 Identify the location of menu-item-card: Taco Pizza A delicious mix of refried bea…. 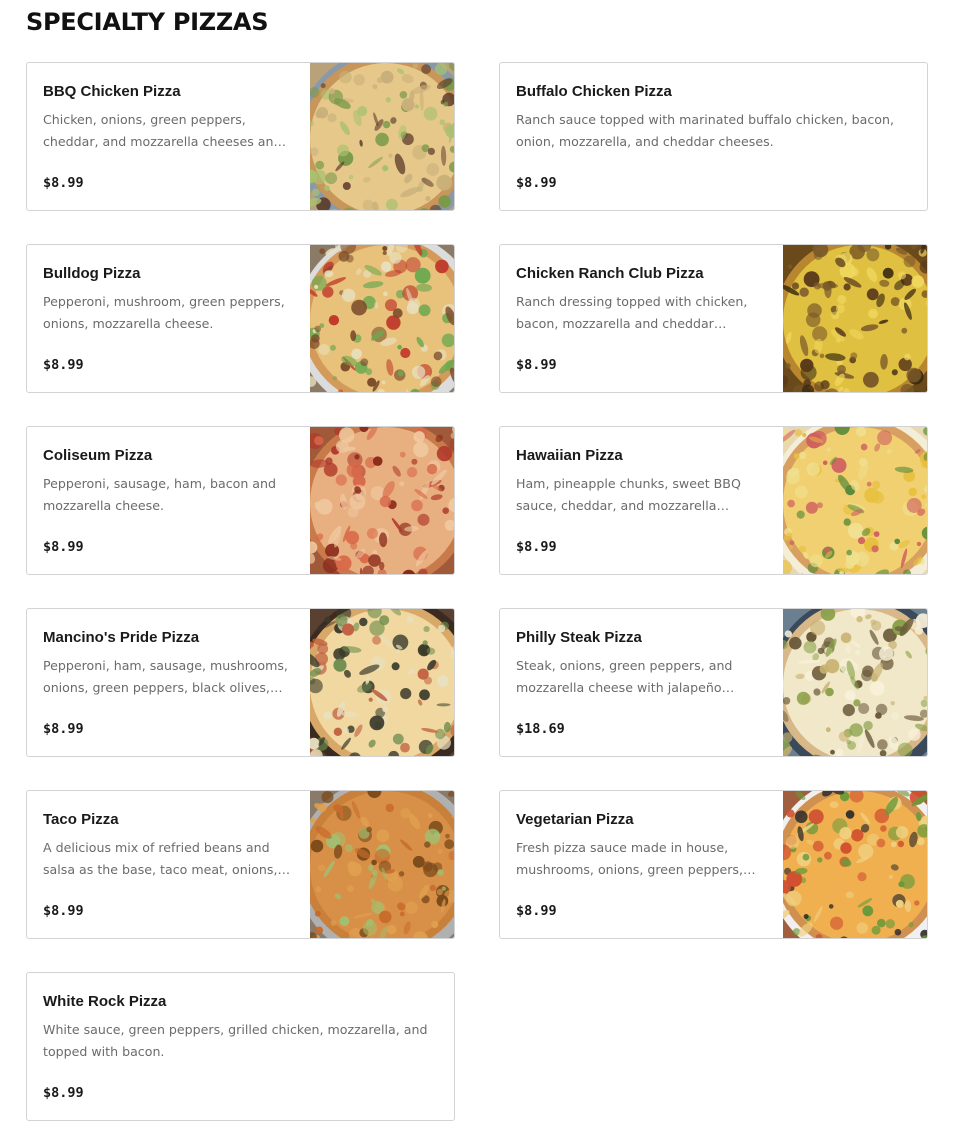
(240, 864).